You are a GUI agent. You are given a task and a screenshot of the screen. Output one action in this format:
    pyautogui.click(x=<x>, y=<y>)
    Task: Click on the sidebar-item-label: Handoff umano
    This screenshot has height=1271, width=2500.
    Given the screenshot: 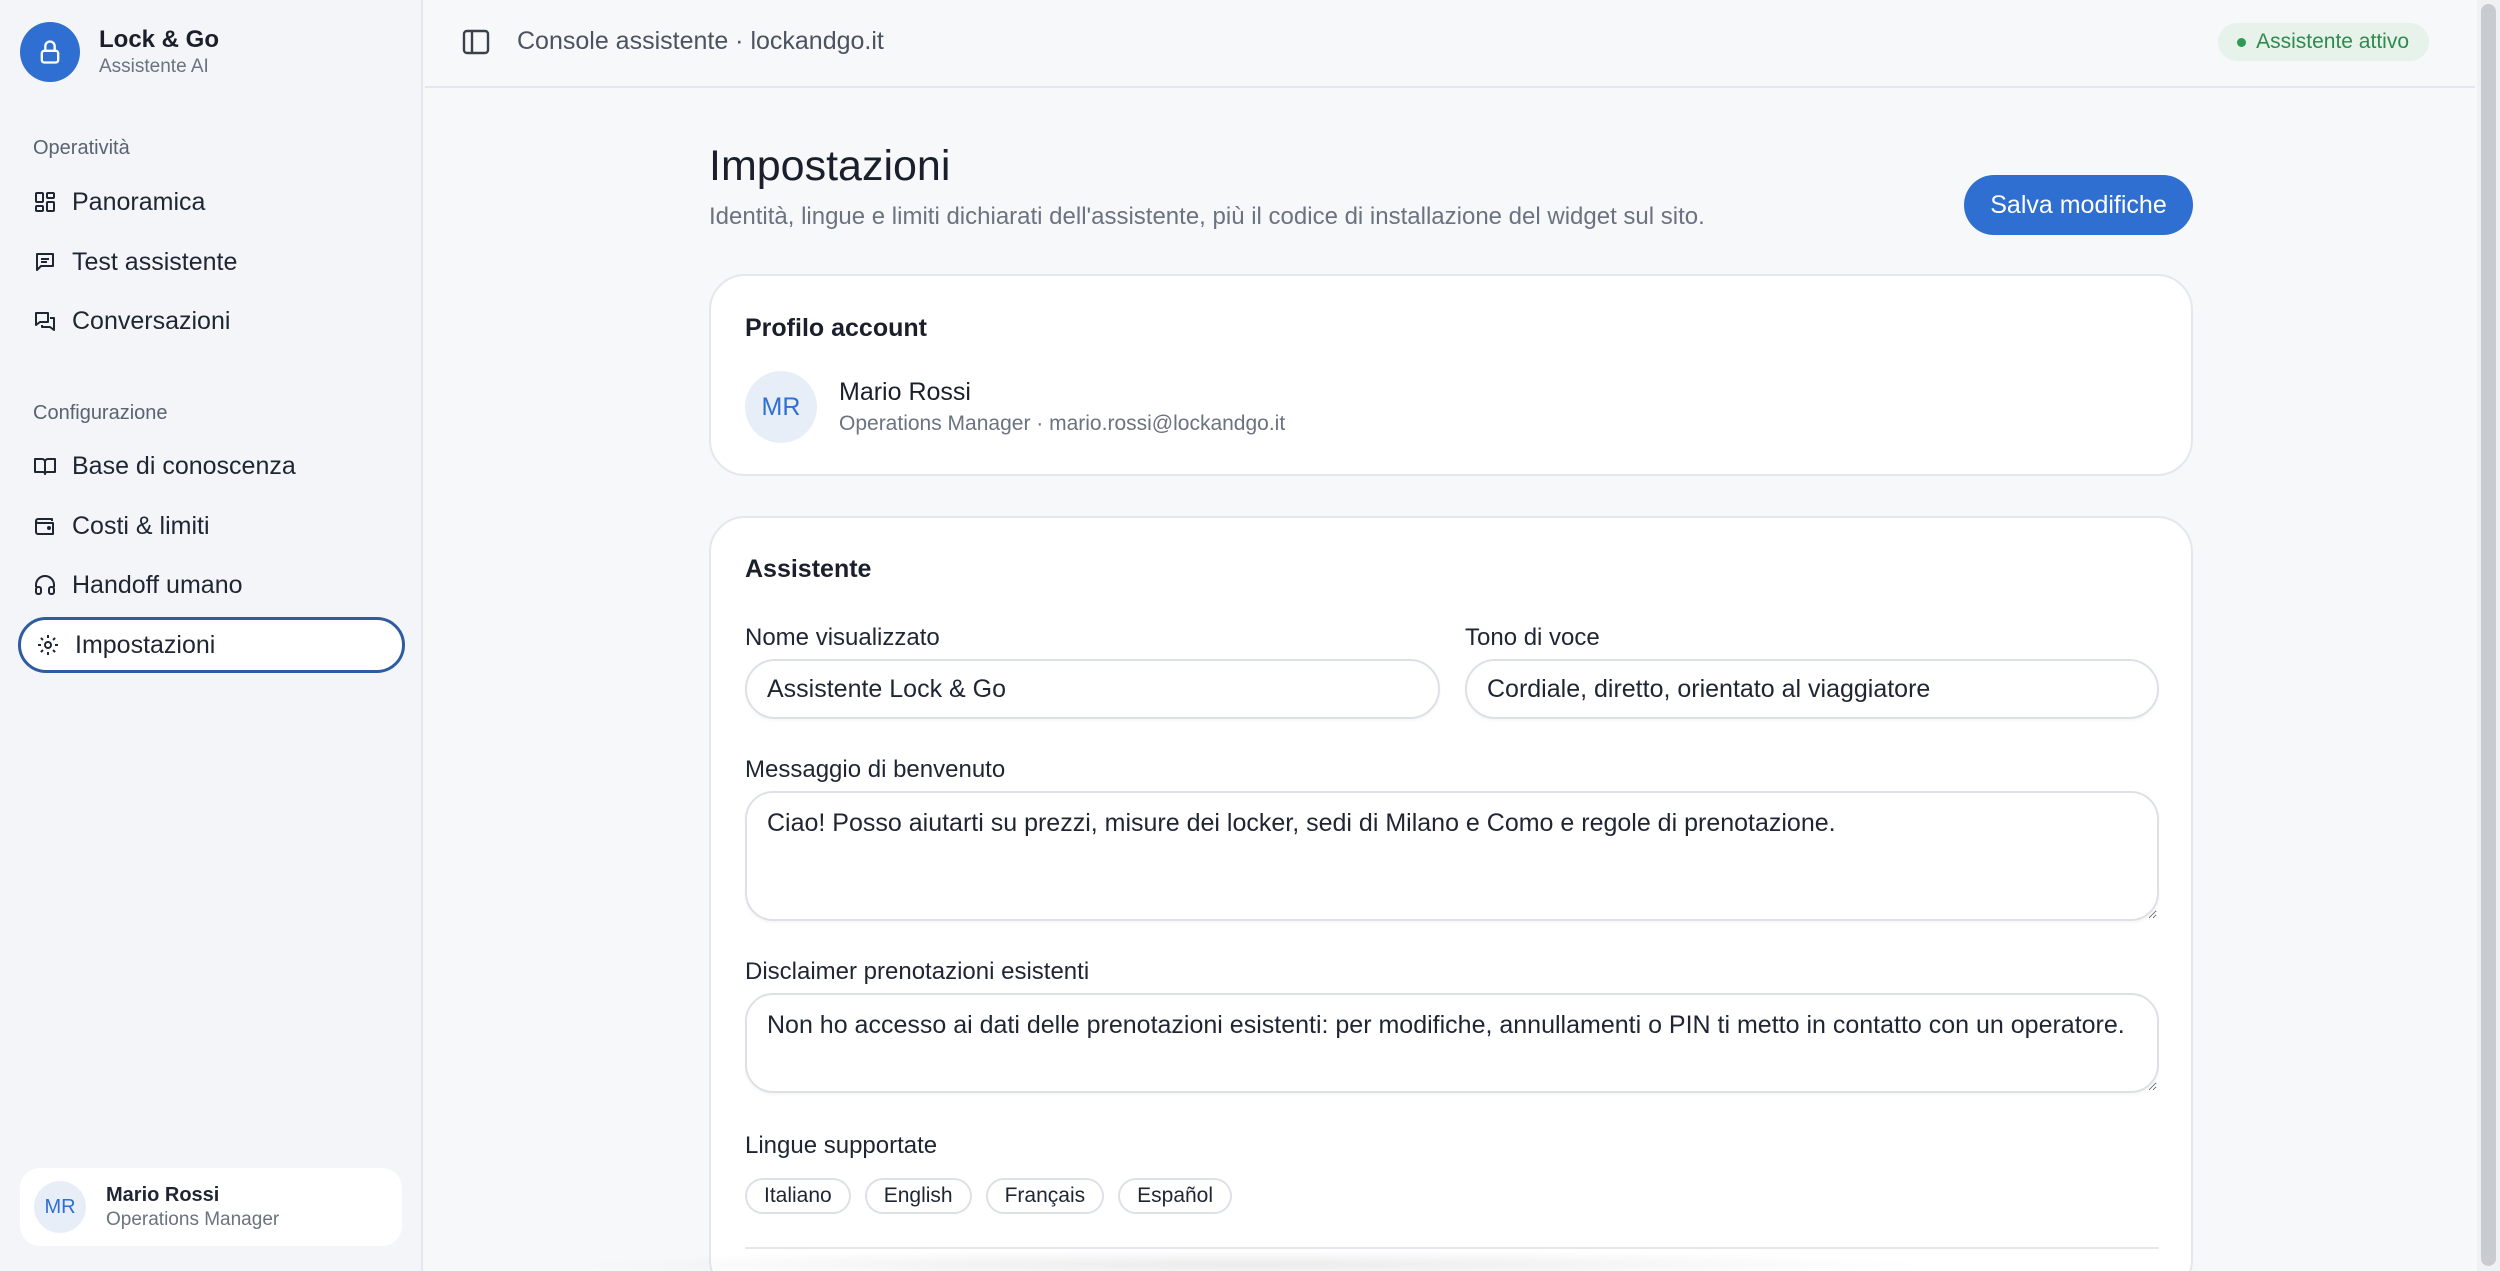 What is the action you would take?
    pyautogui.click(x=157, y=584)
    